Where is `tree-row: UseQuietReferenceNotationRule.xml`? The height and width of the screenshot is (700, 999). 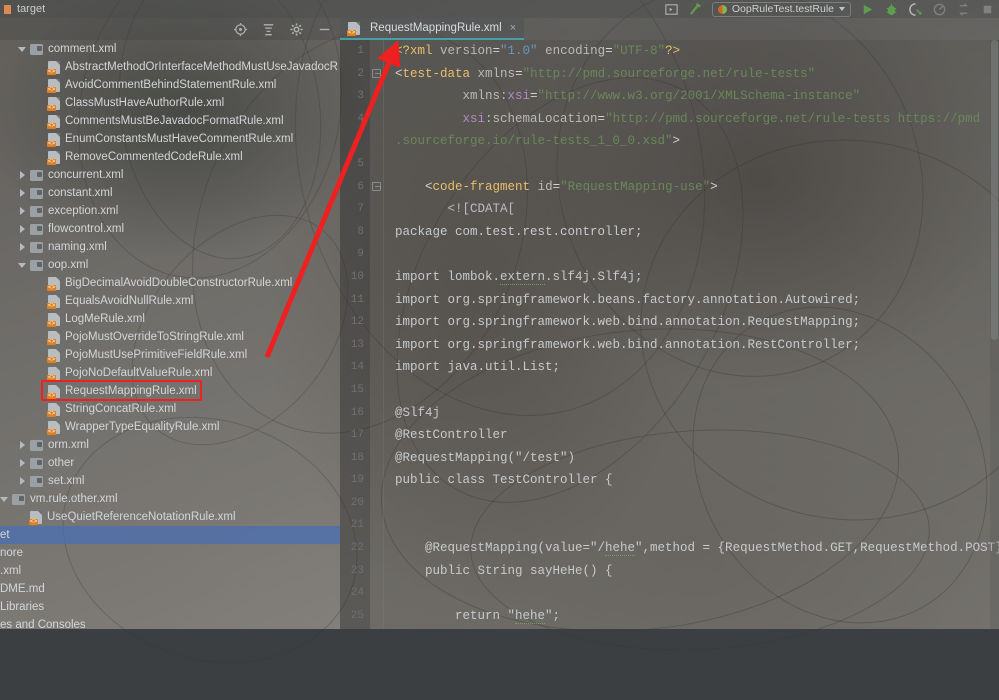
tree-row: UseQuietReferenceNotationRule.xml is located at coordinates (170, 517).